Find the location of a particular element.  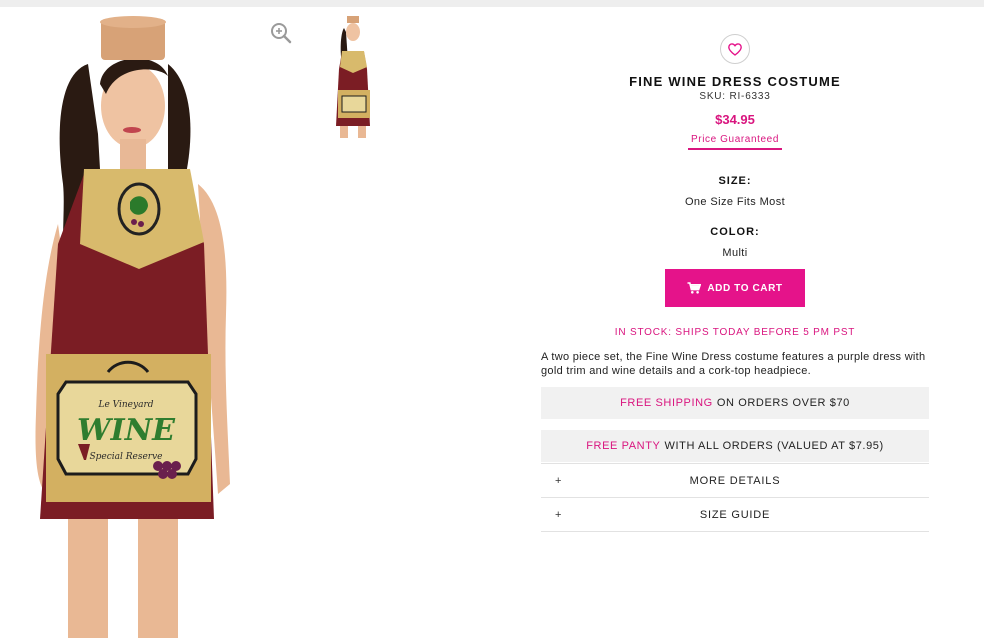

size-guide-accordion: + SIZE GUIDE is located at coordinates (735, 514).